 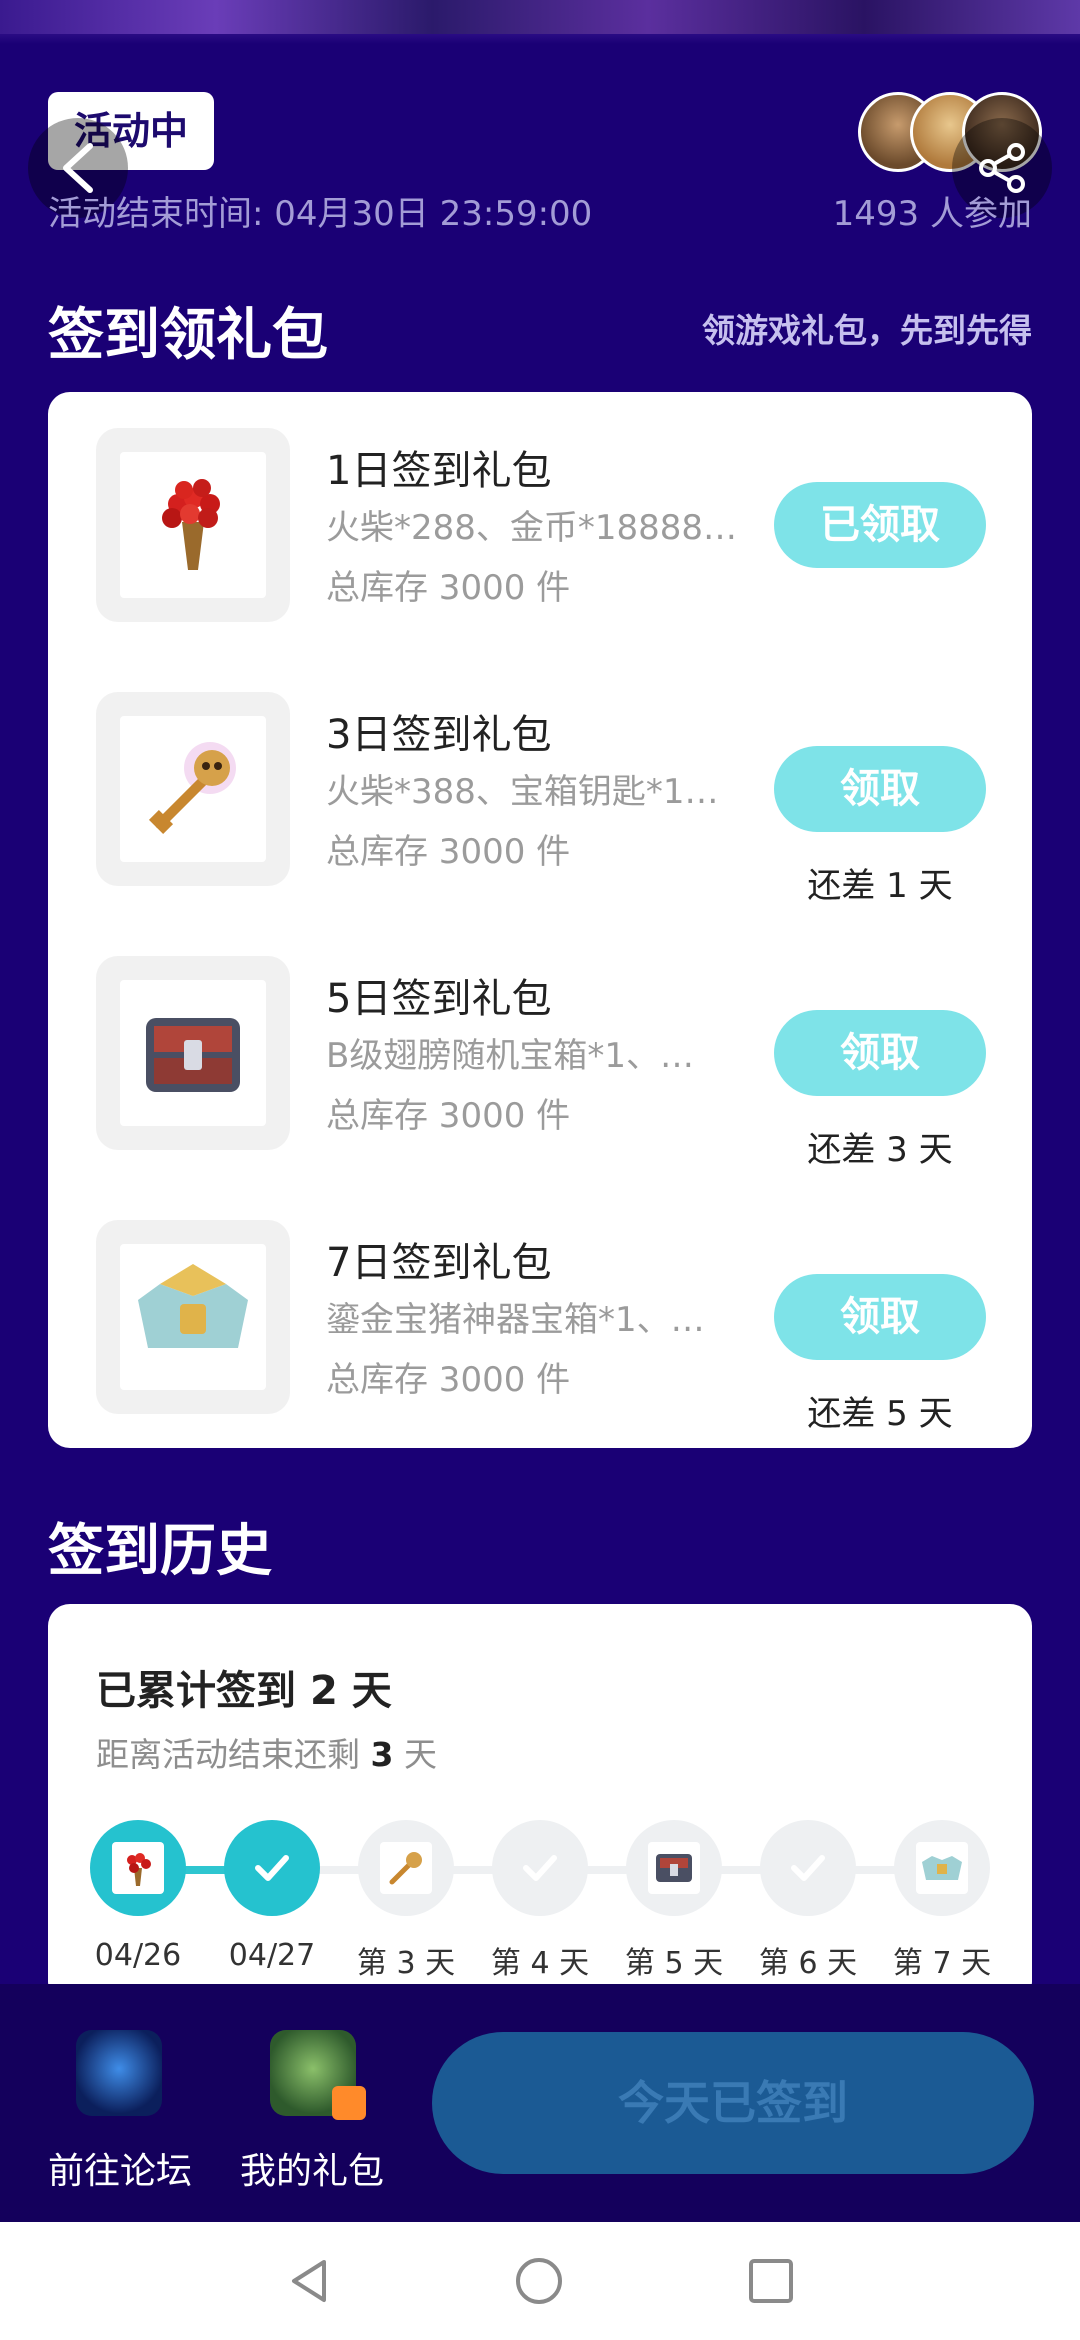 I want to click on gift-name: 5日签到礼包, so click(x=439, y=999).